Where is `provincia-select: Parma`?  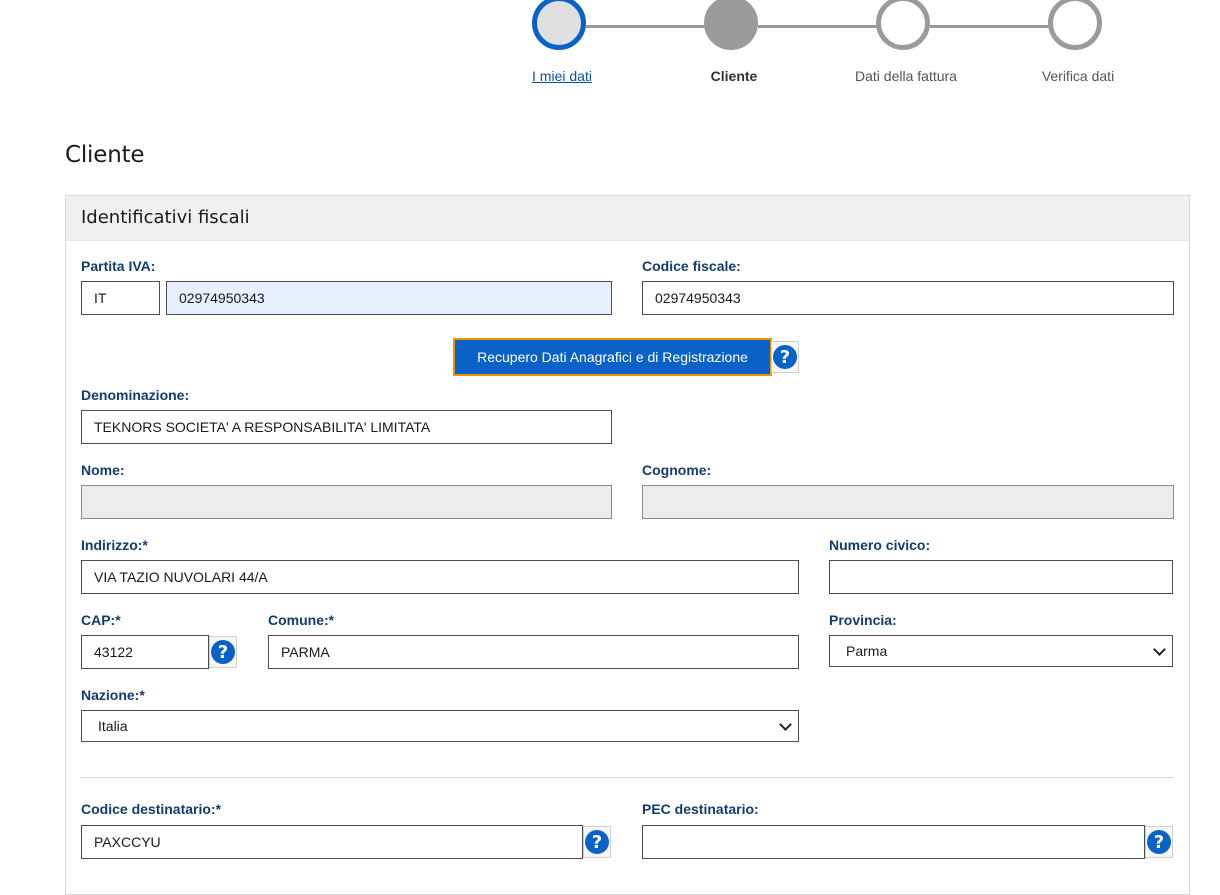
provincia-select: Parma is located at coordinates (1001, 651).